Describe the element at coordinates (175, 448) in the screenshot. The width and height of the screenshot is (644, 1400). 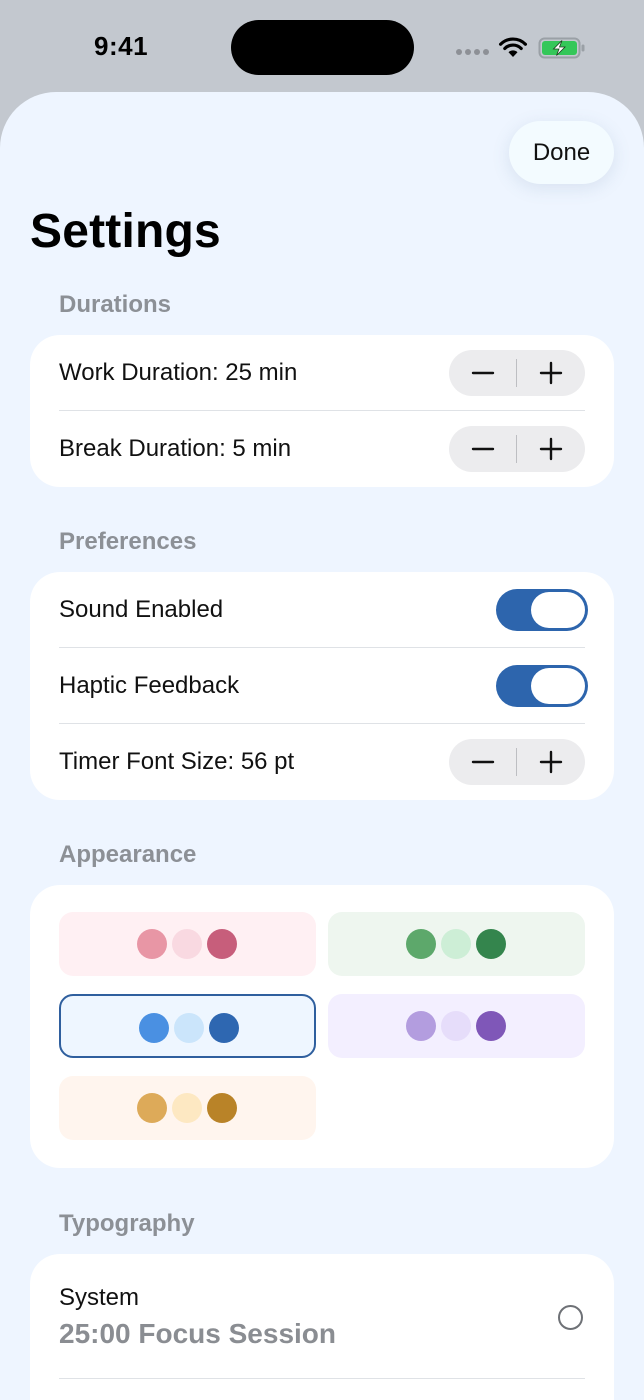
I see `break-duration-label: Break Duration: 5 min` at that location.